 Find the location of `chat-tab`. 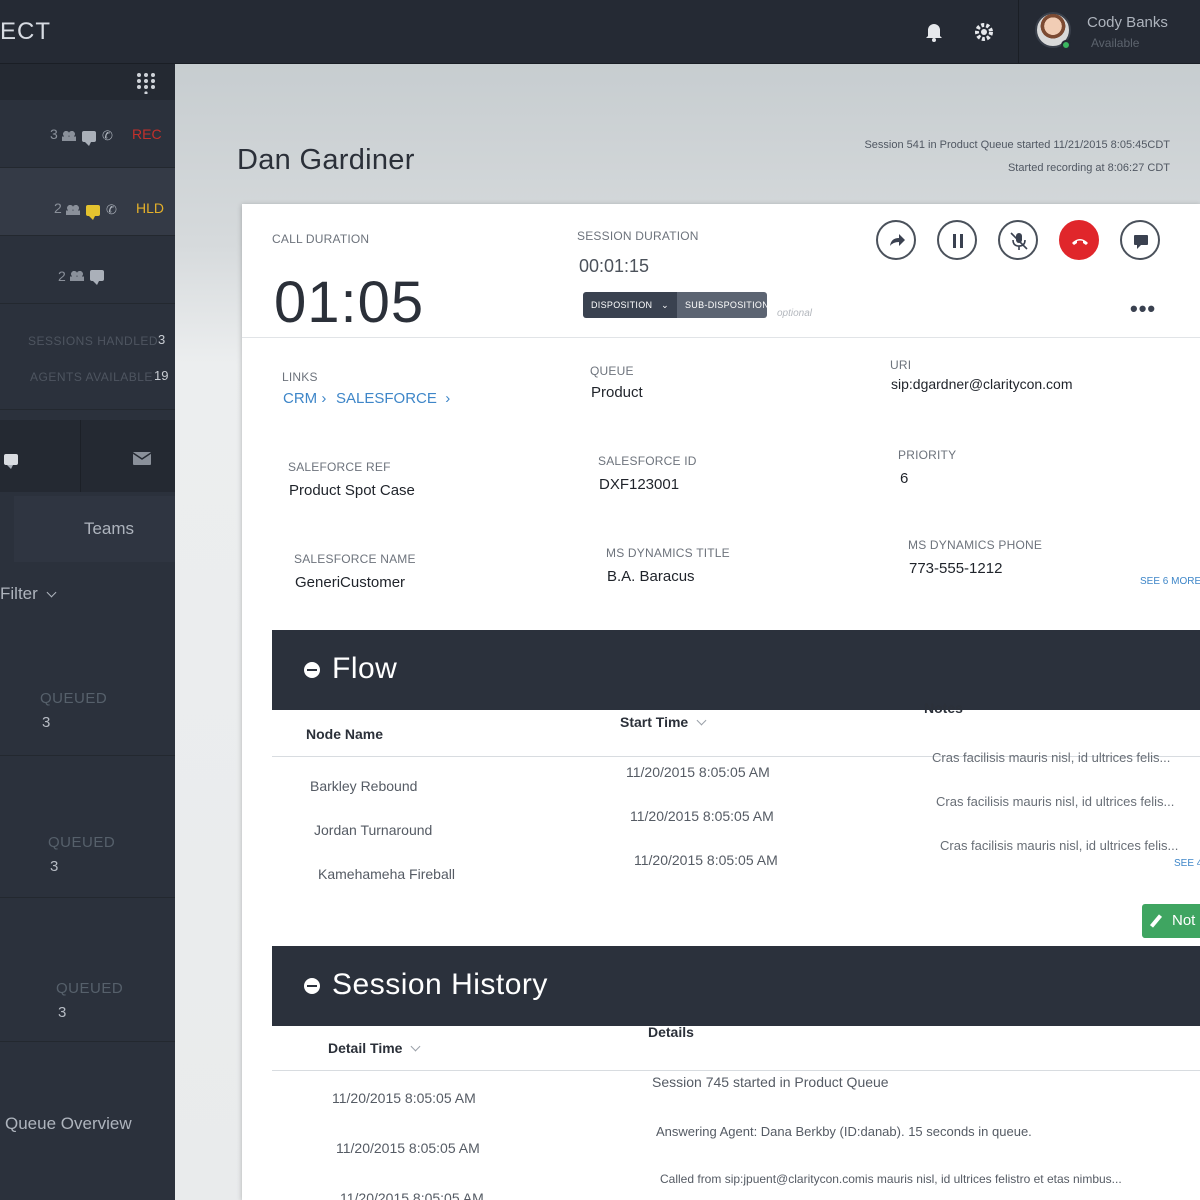

chat-tab is located at coordinates (40, 456).